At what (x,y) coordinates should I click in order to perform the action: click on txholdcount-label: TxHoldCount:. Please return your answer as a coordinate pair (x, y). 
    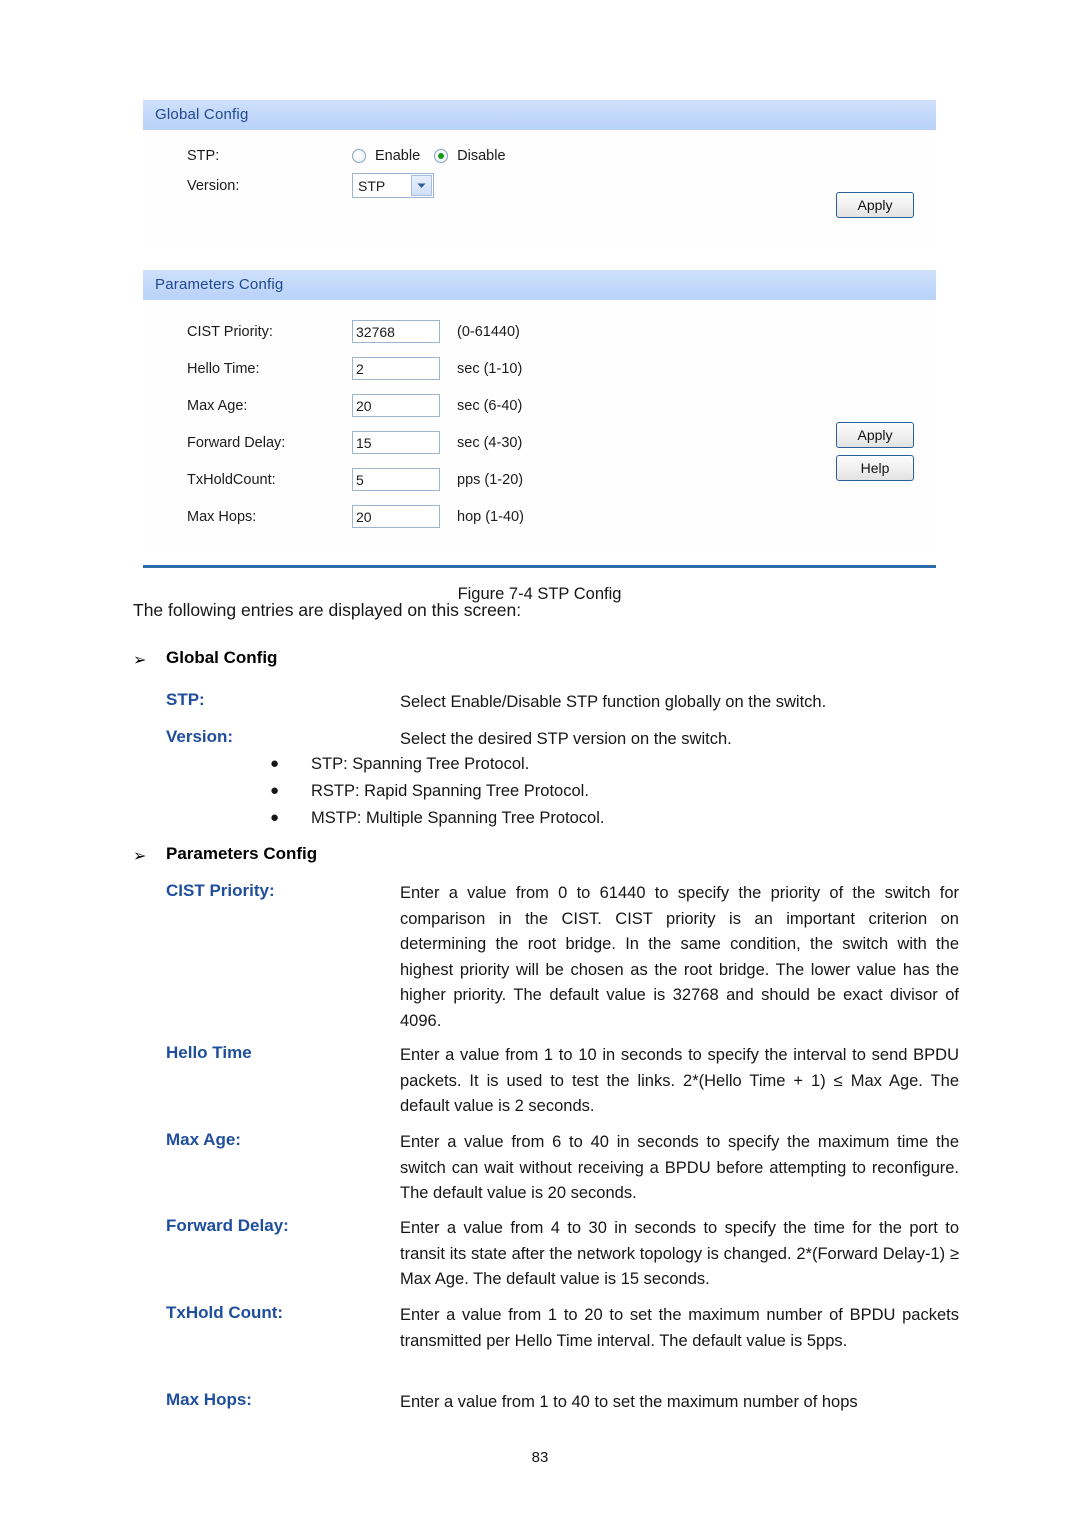
    Looking at the image, I should click on (231, 479).